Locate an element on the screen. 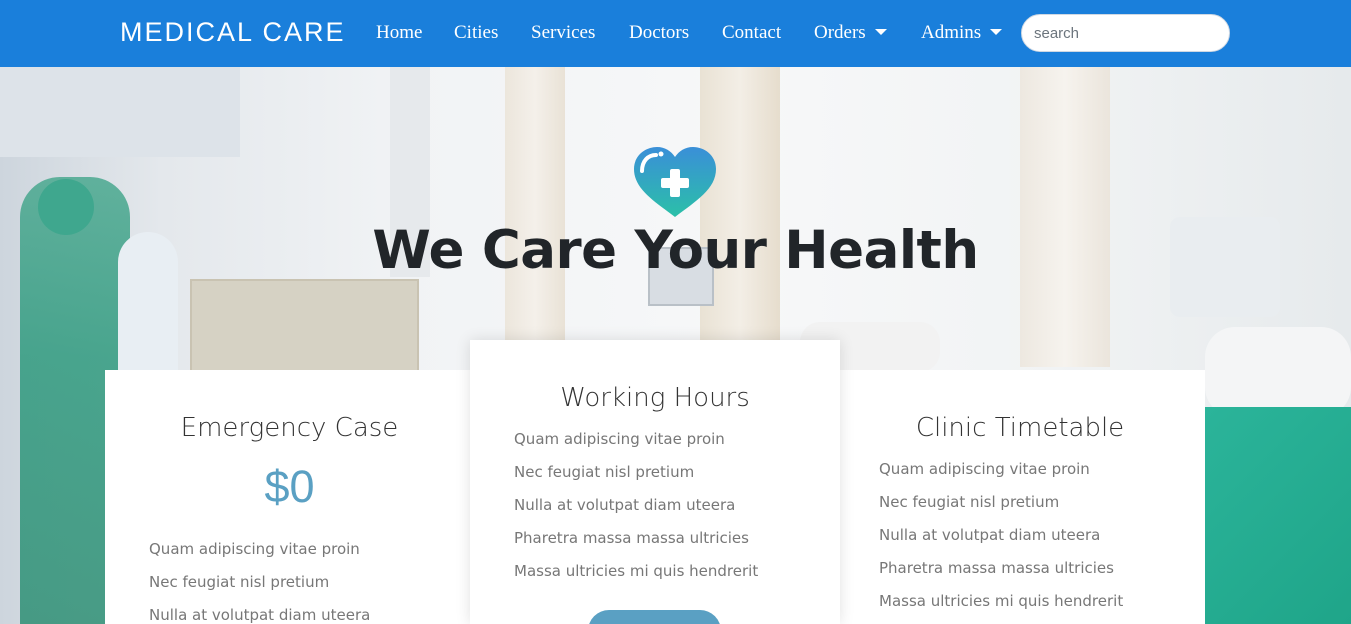  nav-contact-link: Contact is located at coordinates (751, 33).